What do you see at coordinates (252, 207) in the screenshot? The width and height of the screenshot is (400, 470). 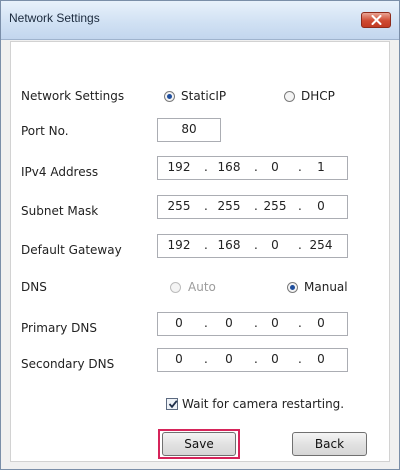 I see `subnet-mask-field: 255 . 255 . 255 . 0` at bounding box center [252, 207].